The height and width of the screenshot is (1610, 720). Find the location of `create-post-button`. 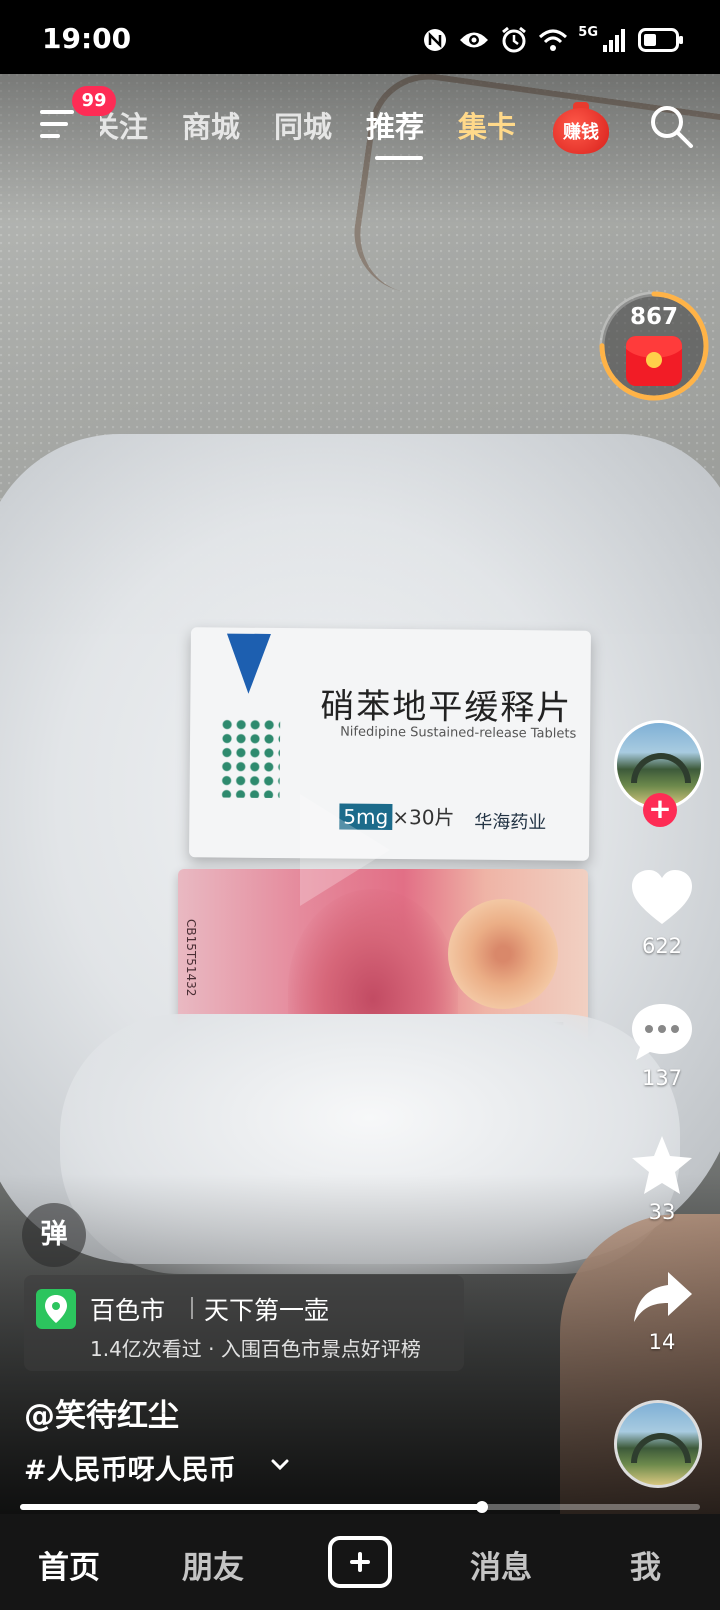

create-post-button is located at coordinates (360, 1562).